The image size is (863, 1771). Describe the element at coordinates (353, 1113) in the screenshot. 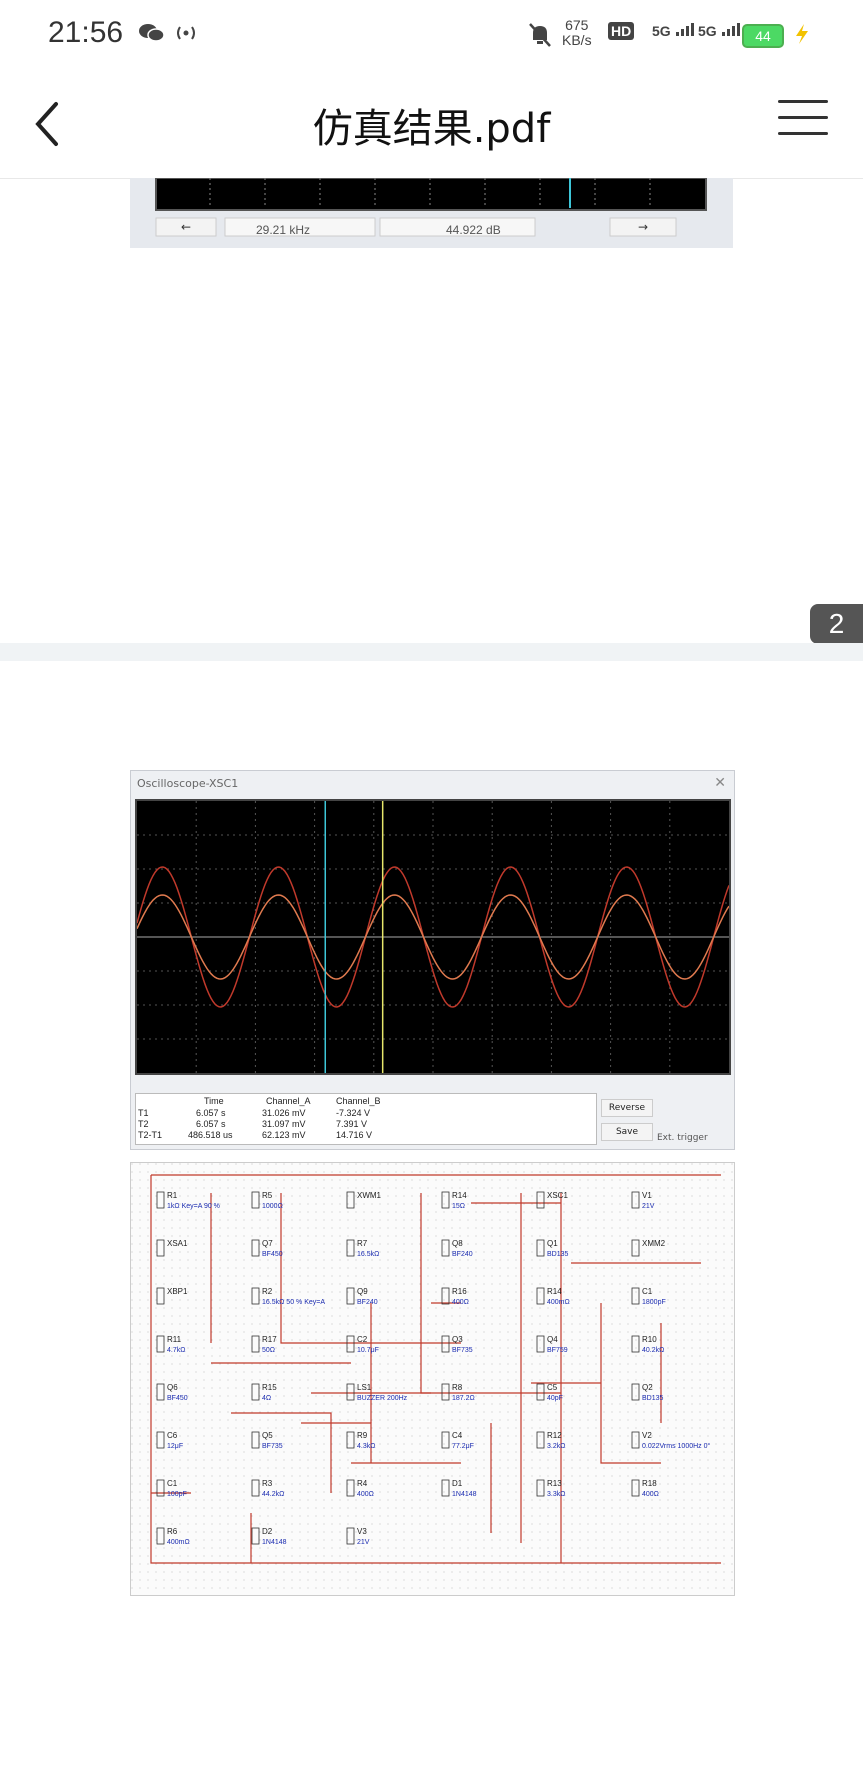

I see `readout-cell: -7.324 V` at that location.